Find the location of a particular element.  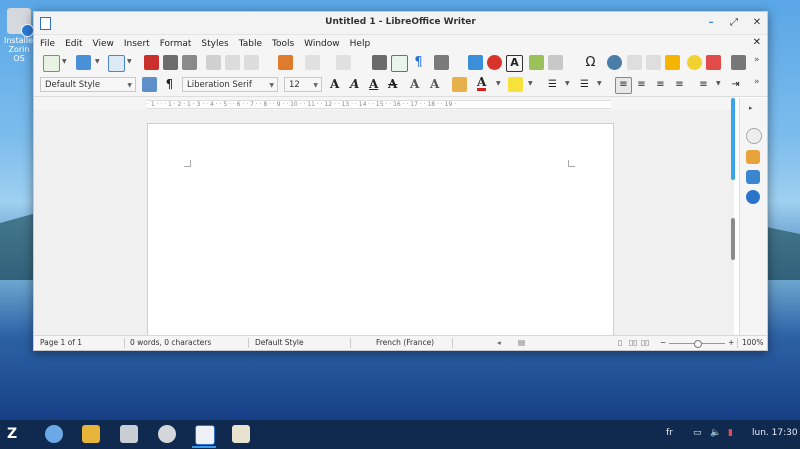

italic-icon: A is located at coordinates (354, 84).